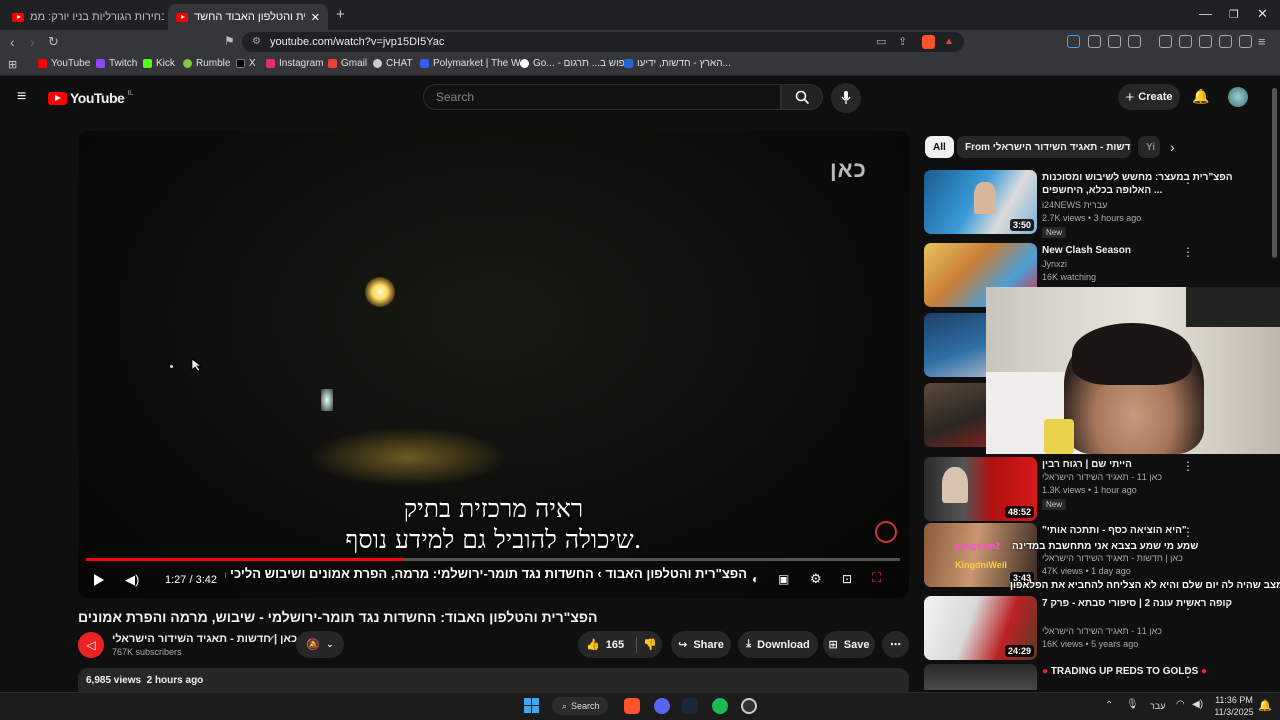 The image size is (1280, 720). What do you see at coordinates (980, 489) in the screenshot?
I see `video-thumbnail: 48:52` at bounding box center [980, 489].